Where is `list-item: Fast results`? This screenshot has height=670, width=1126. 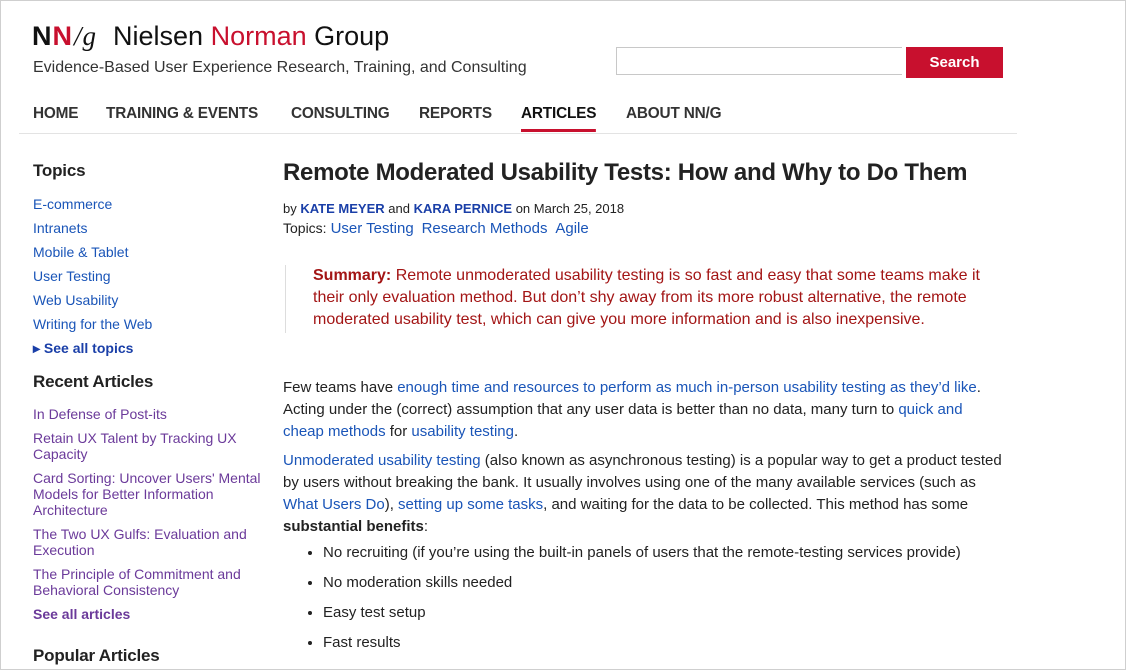
list-item: Fast results is located at coordinates (663, 643).